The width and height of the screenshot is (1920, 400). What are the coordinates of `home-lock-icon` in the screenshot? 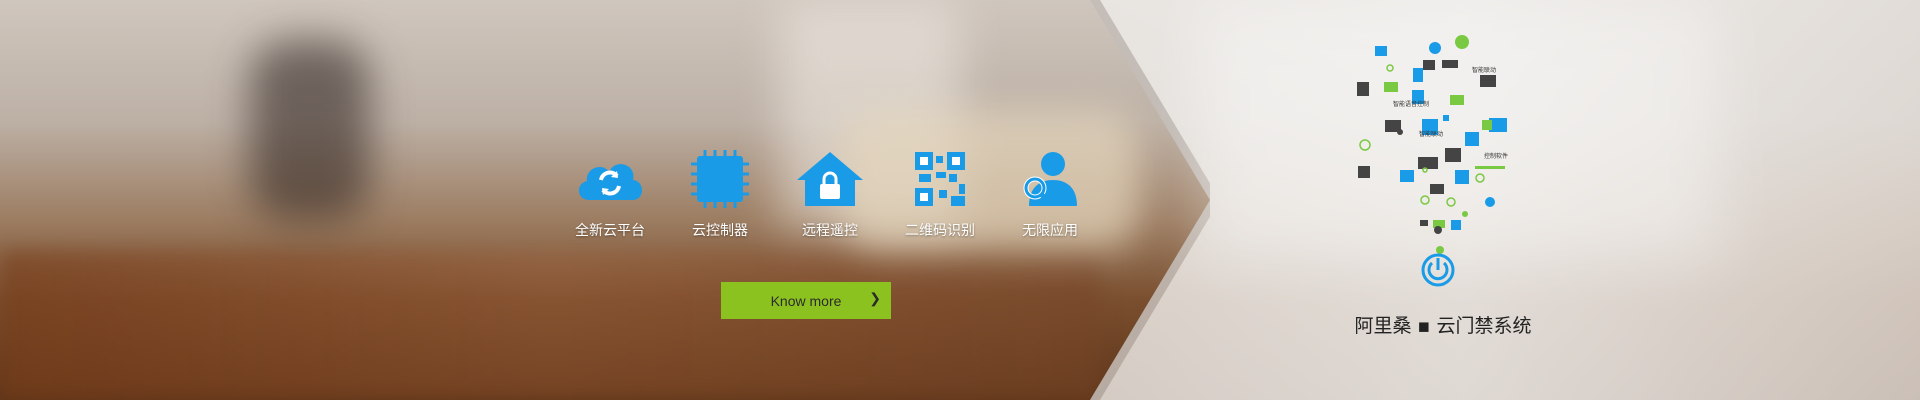 It's located at (830, 179).